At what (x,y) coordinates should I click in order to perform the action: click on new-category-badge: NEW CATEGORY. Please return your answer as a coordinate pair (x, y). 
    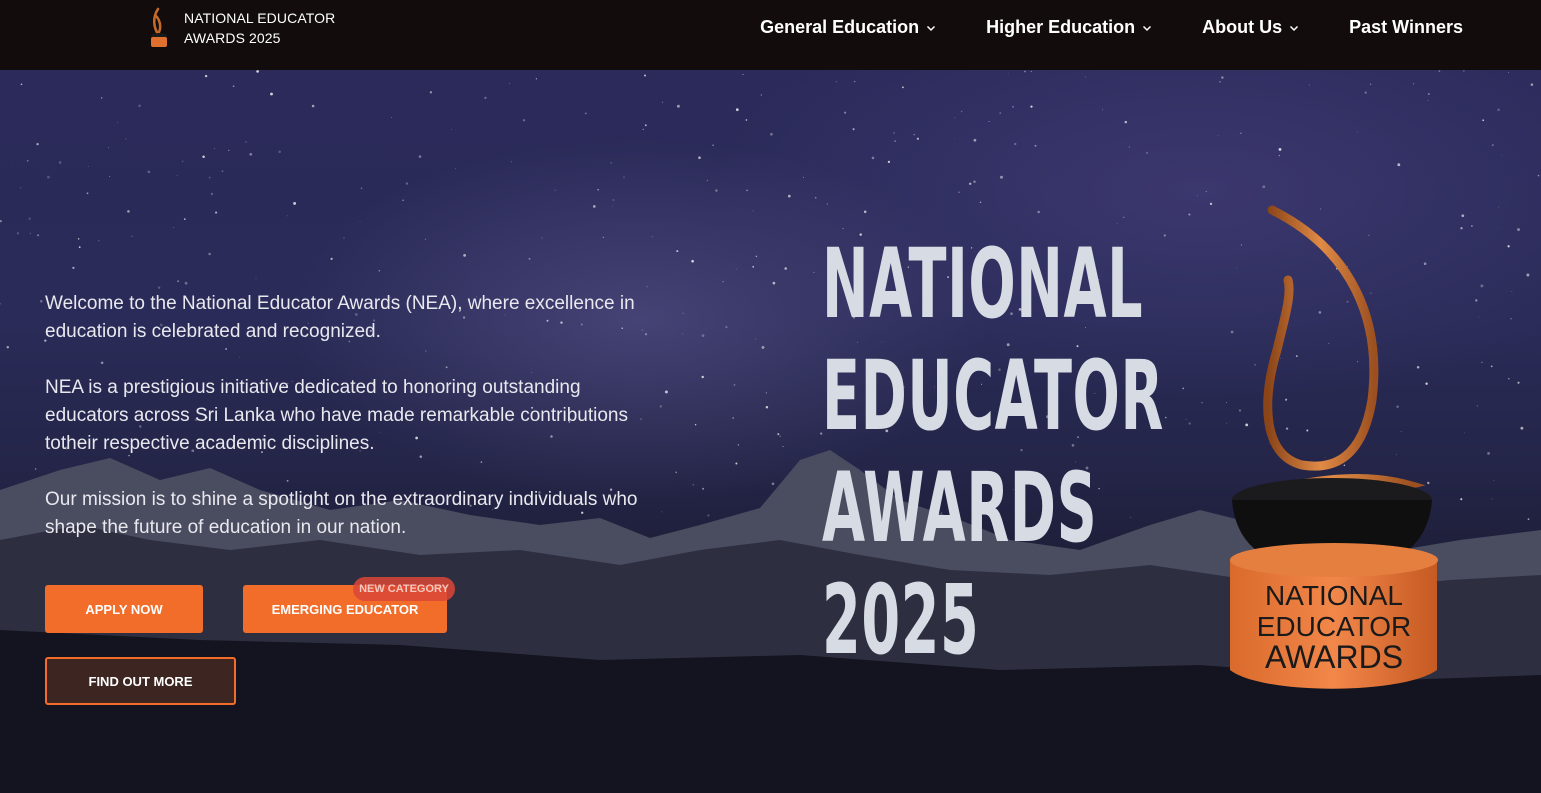
    Looking at the image, I should click on (404, 589).